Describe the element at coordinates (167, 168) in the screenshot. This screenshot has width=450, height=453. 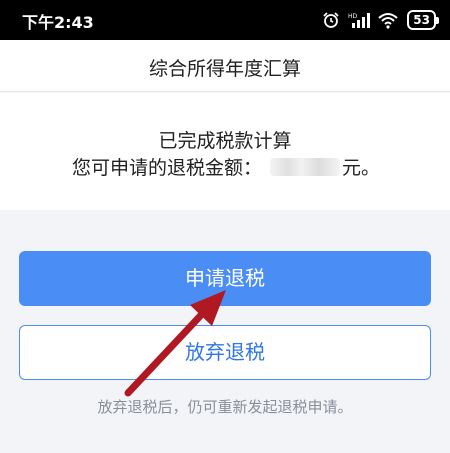
I see `refund-amount-label: 您可申请的退税金额：` at that location.